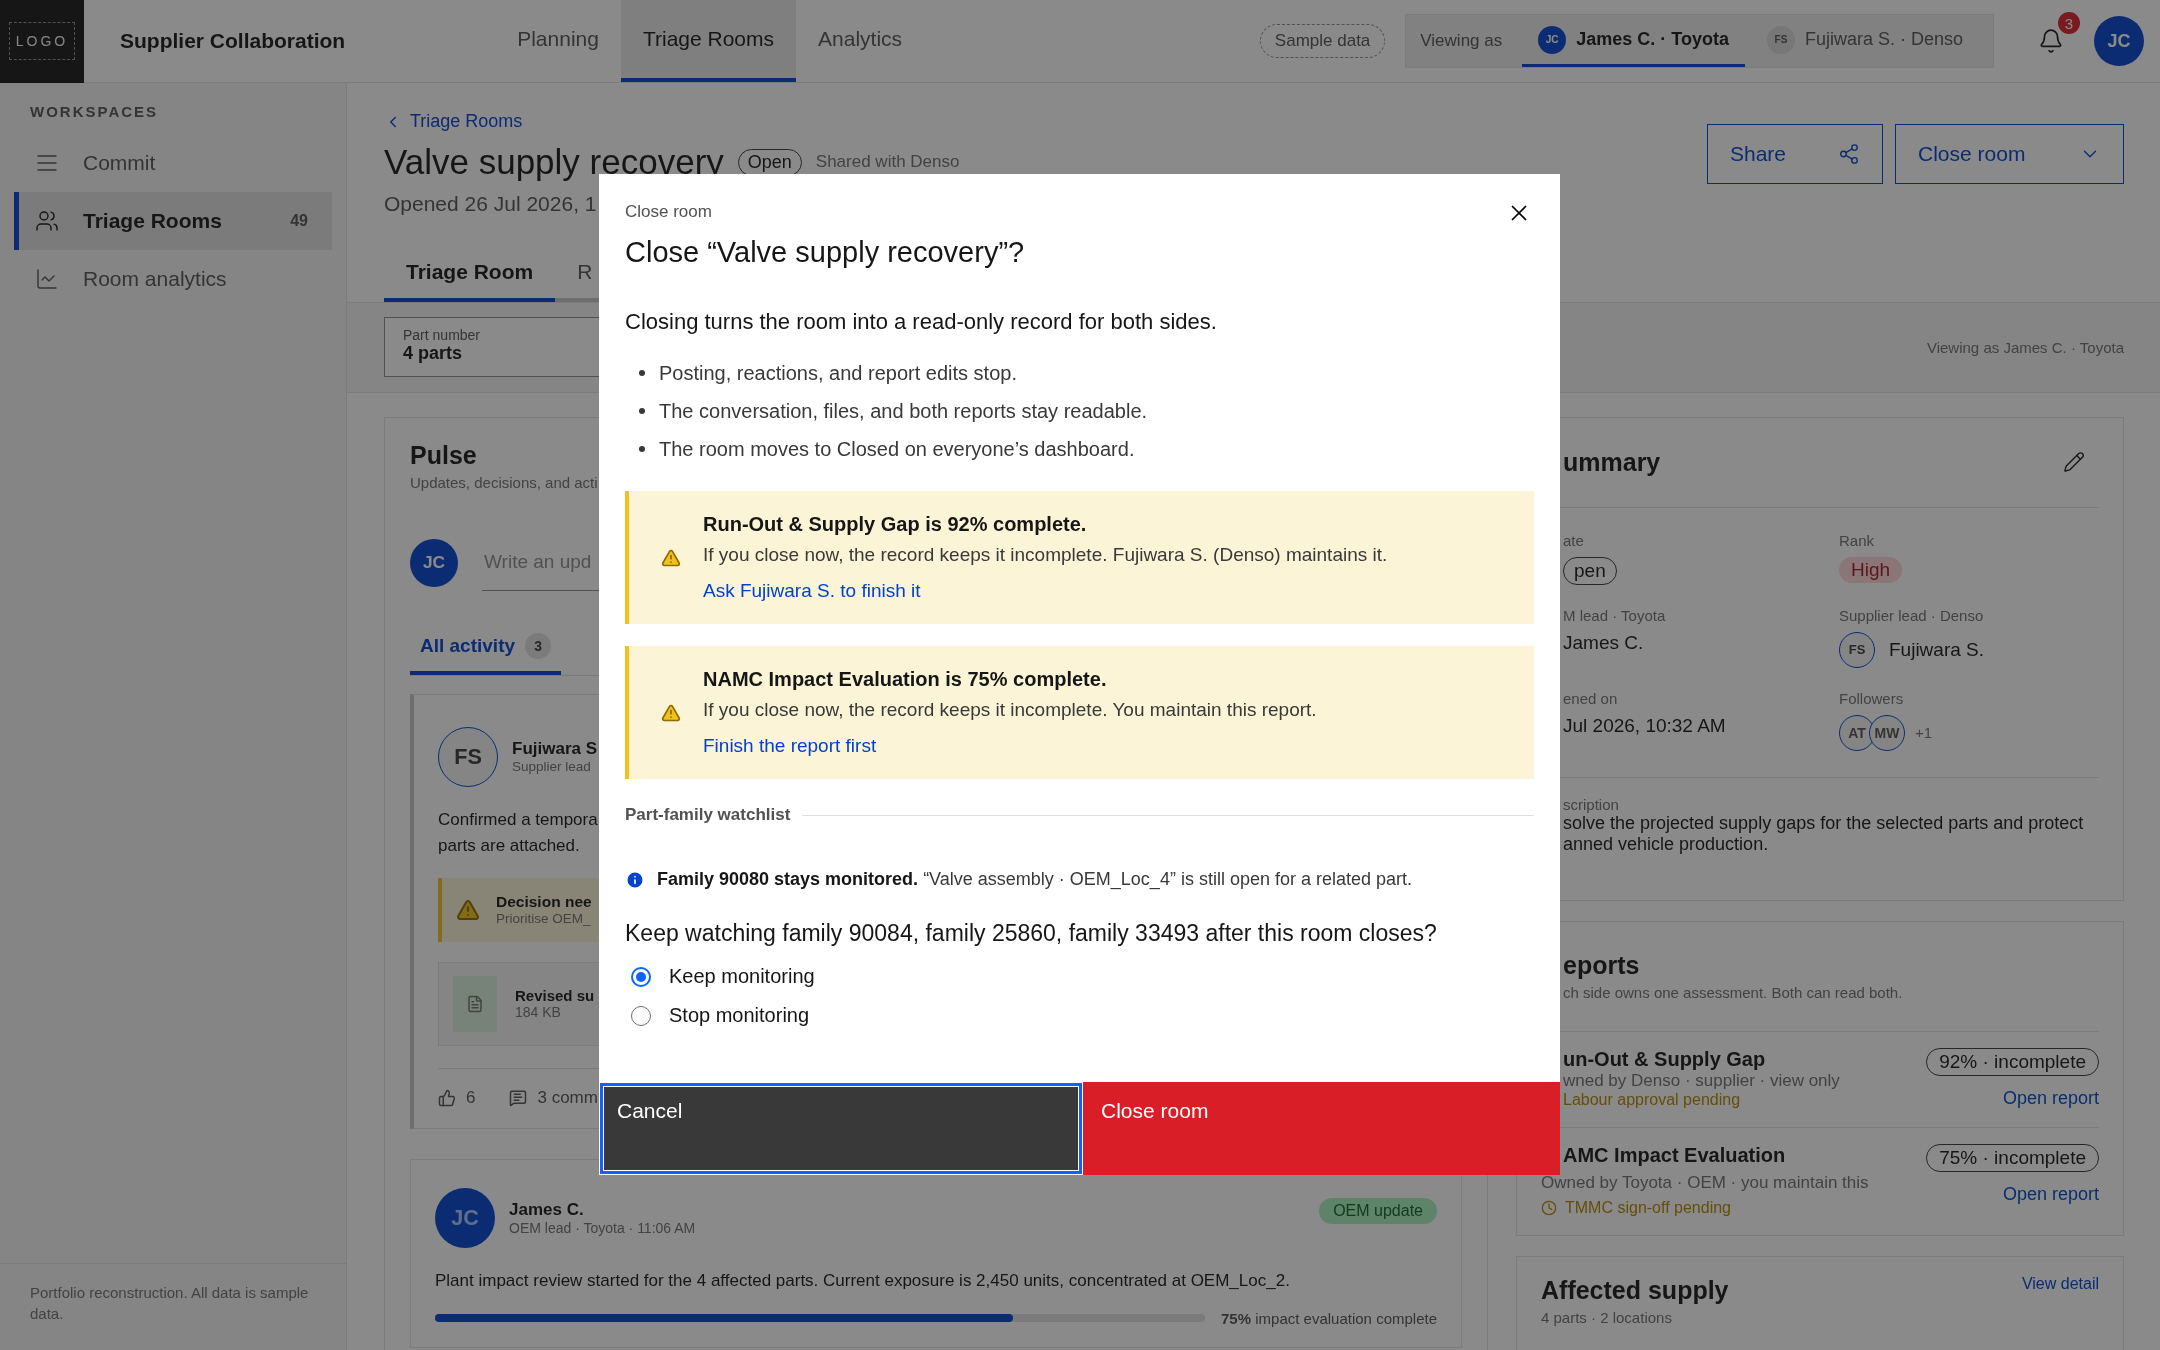 The height and width of the screenshot is (1350, 2160). Describe the element at coordinates (841, 1128) in the screenshot. I see `cancel-button: Cancel` at that location.